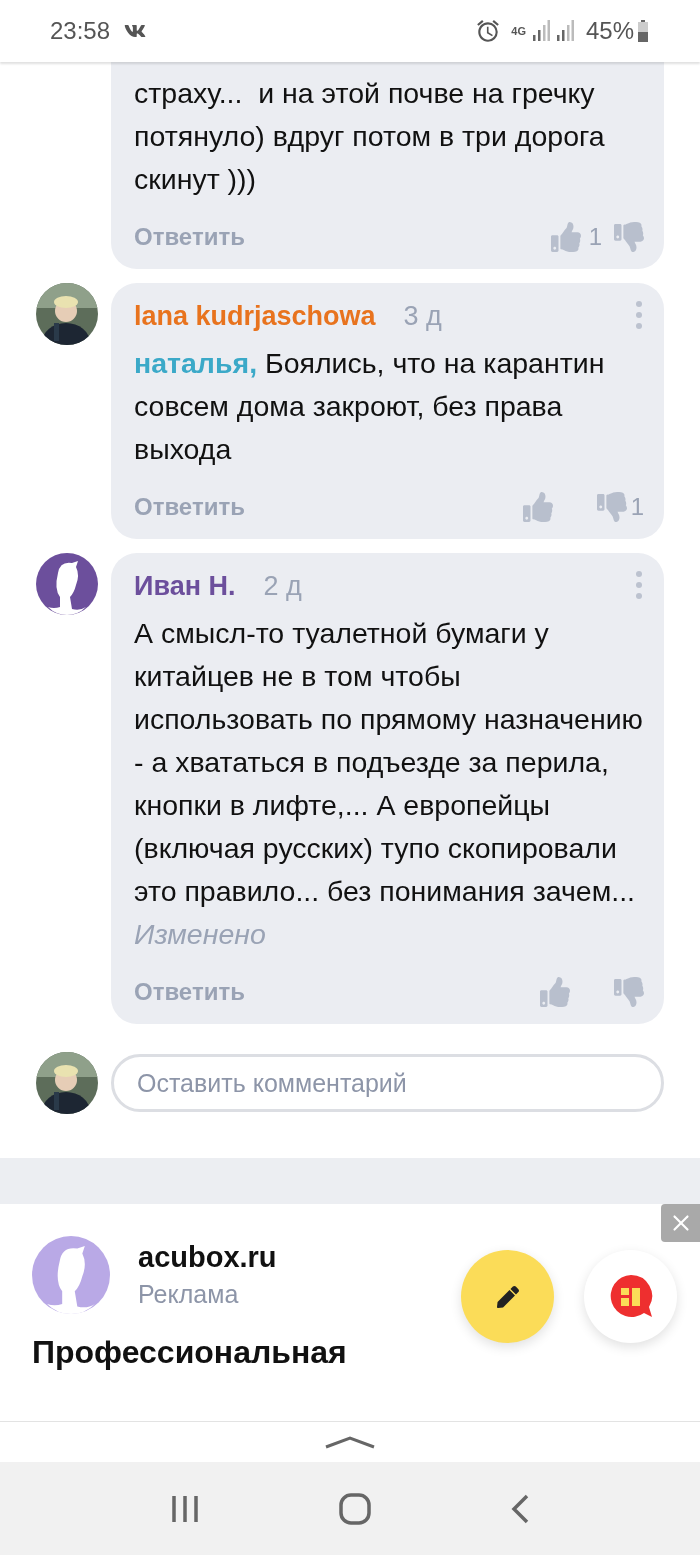  Describe the element at coordinates (507, 1296) in the screenshot. I see `pencil-icon` at that location.